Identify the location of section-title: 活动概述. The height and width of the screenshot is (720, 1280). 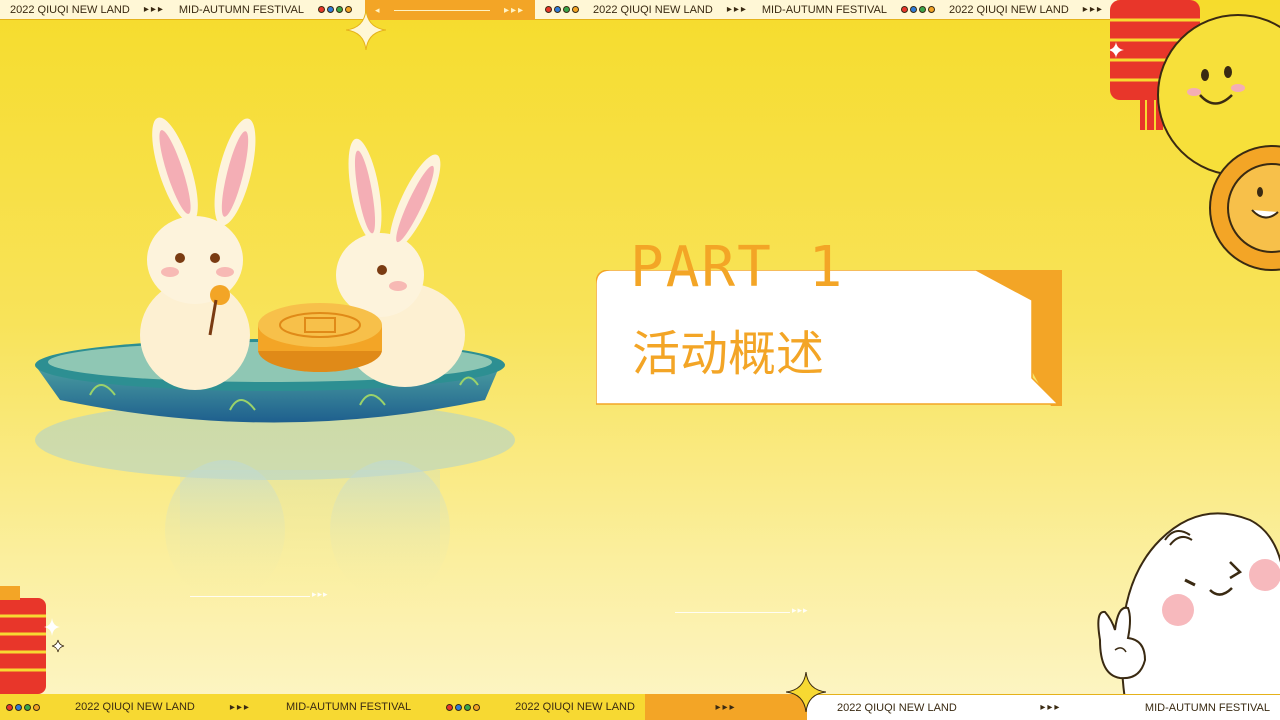
(728, 354).